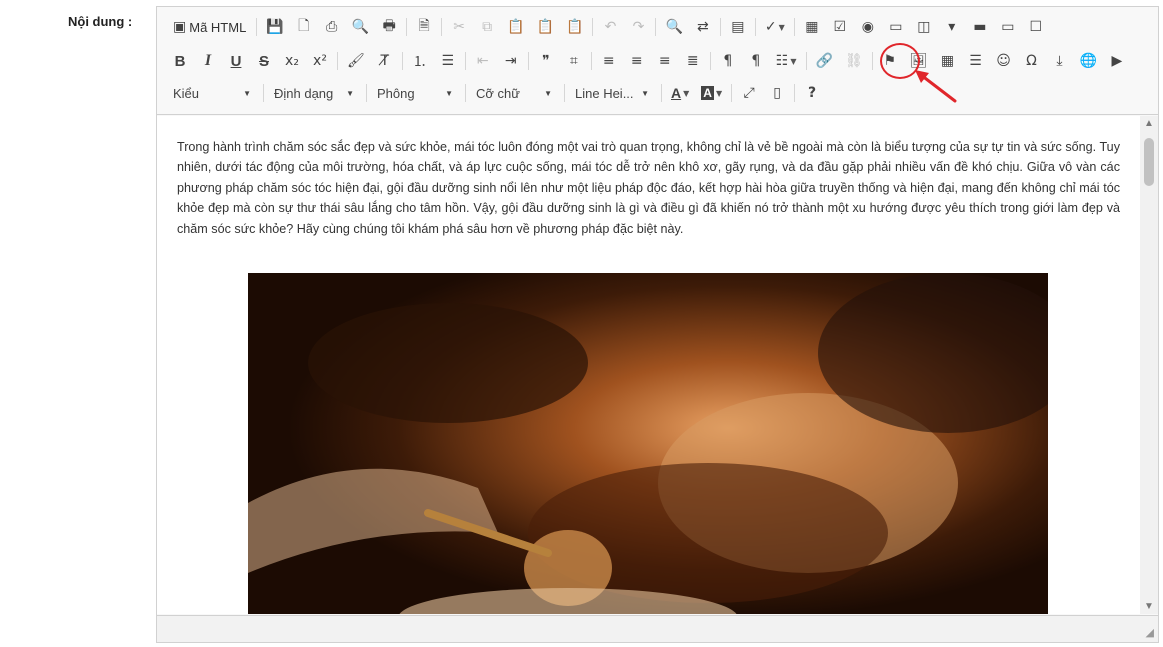 This screenshot has height=647, width=1163. What do you see at coordinates (952, 27) in the screenshot?
I see `select-field-icon: ▾` at bounding box center [952, 27].